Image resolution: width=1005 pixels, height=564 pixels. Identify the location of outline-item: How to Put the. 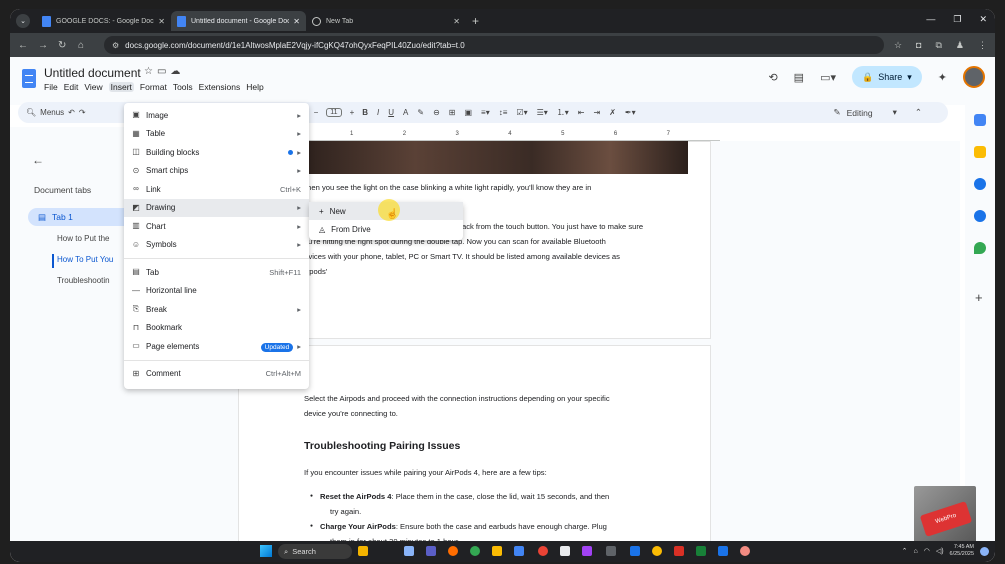
(83, 238).